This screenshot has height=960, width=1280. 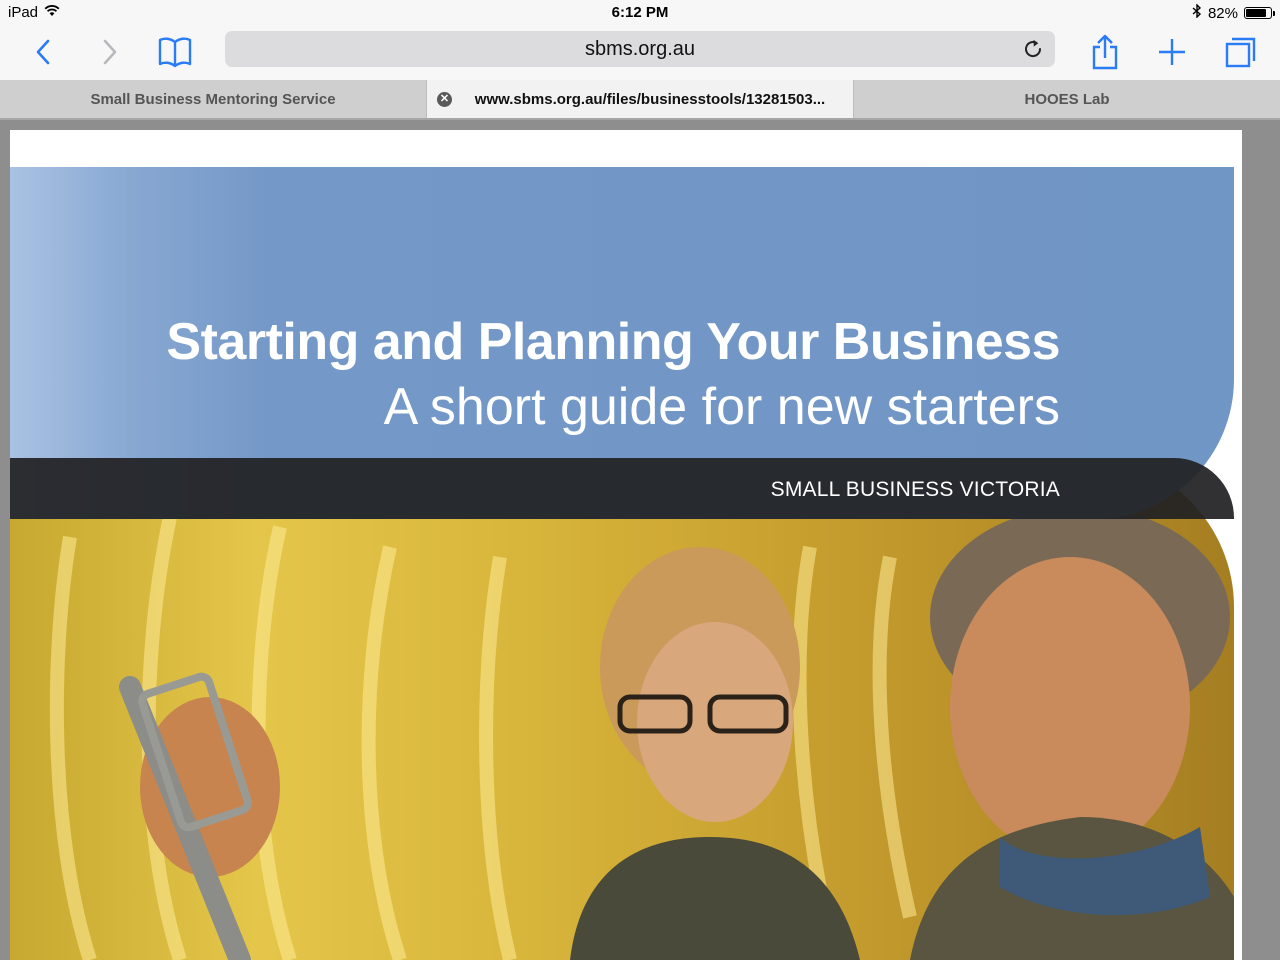 I want to click on tab-title: Small Business Mentoring Service, so click(x=213, y=99).